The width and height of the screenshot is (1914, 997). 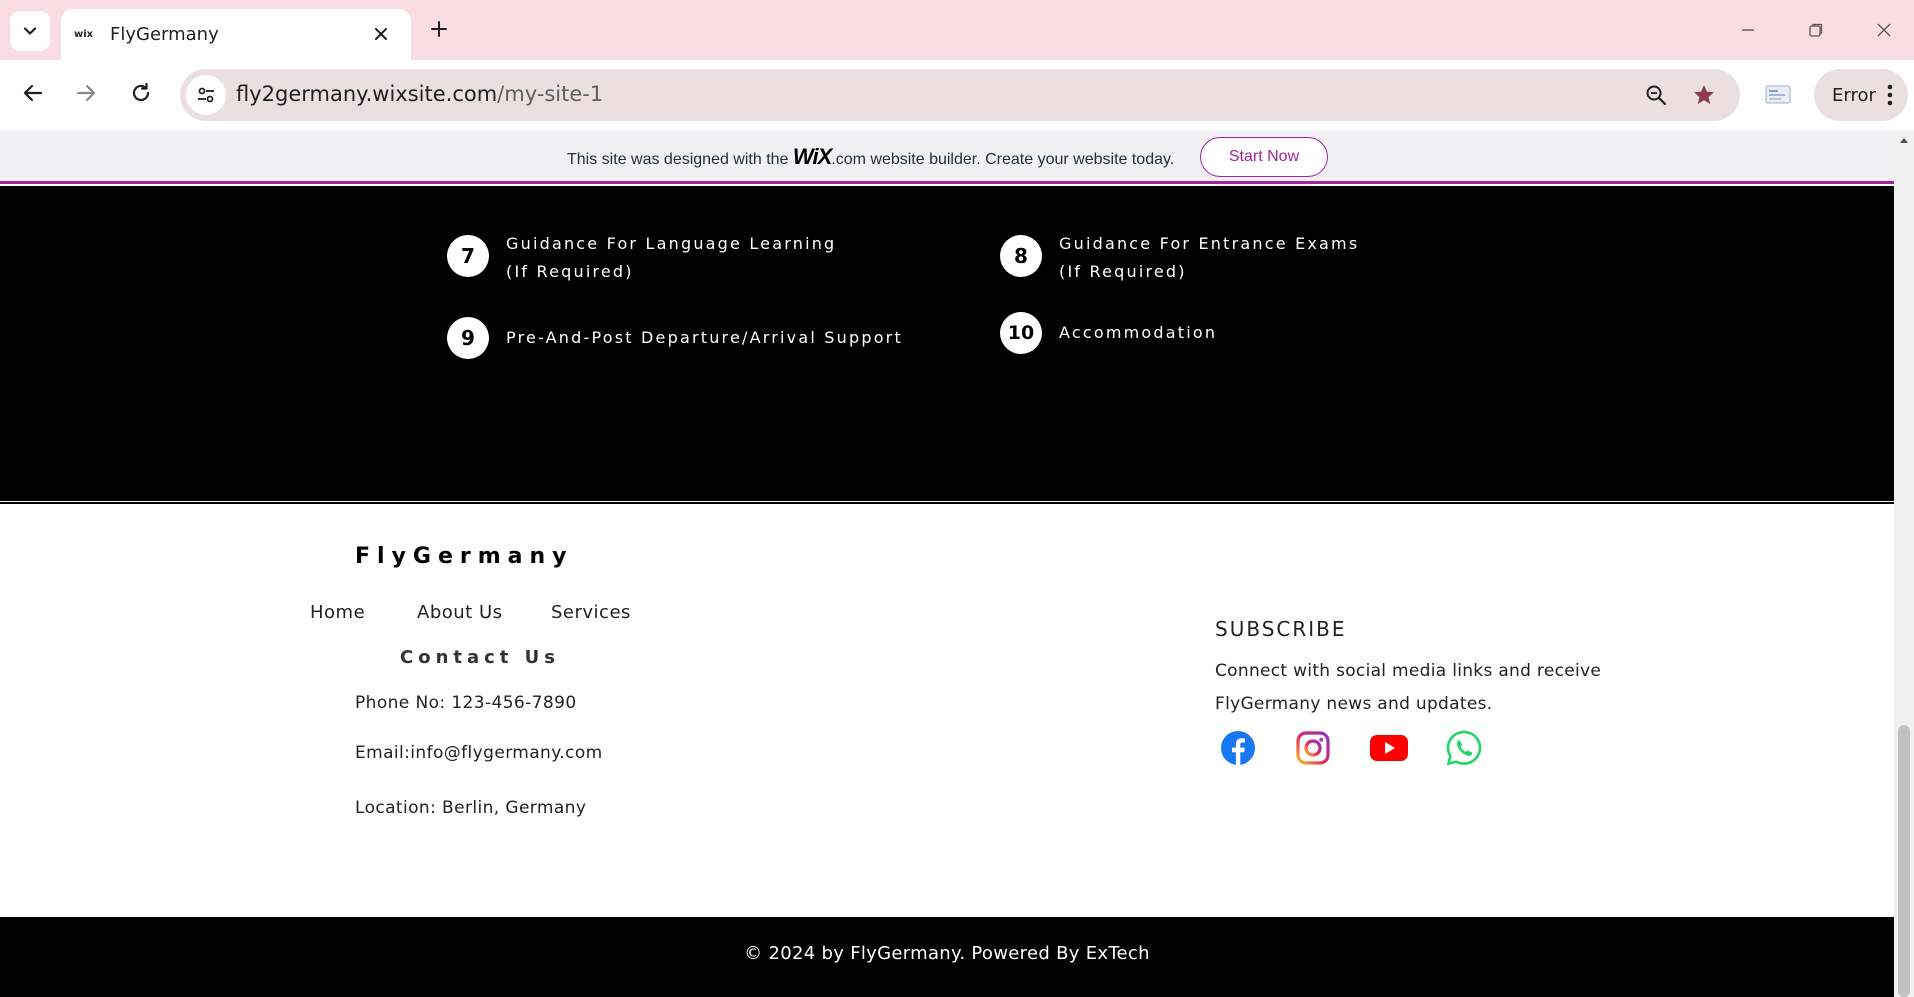 I want to click on instagram-icon, so click(x=1313, y=748).